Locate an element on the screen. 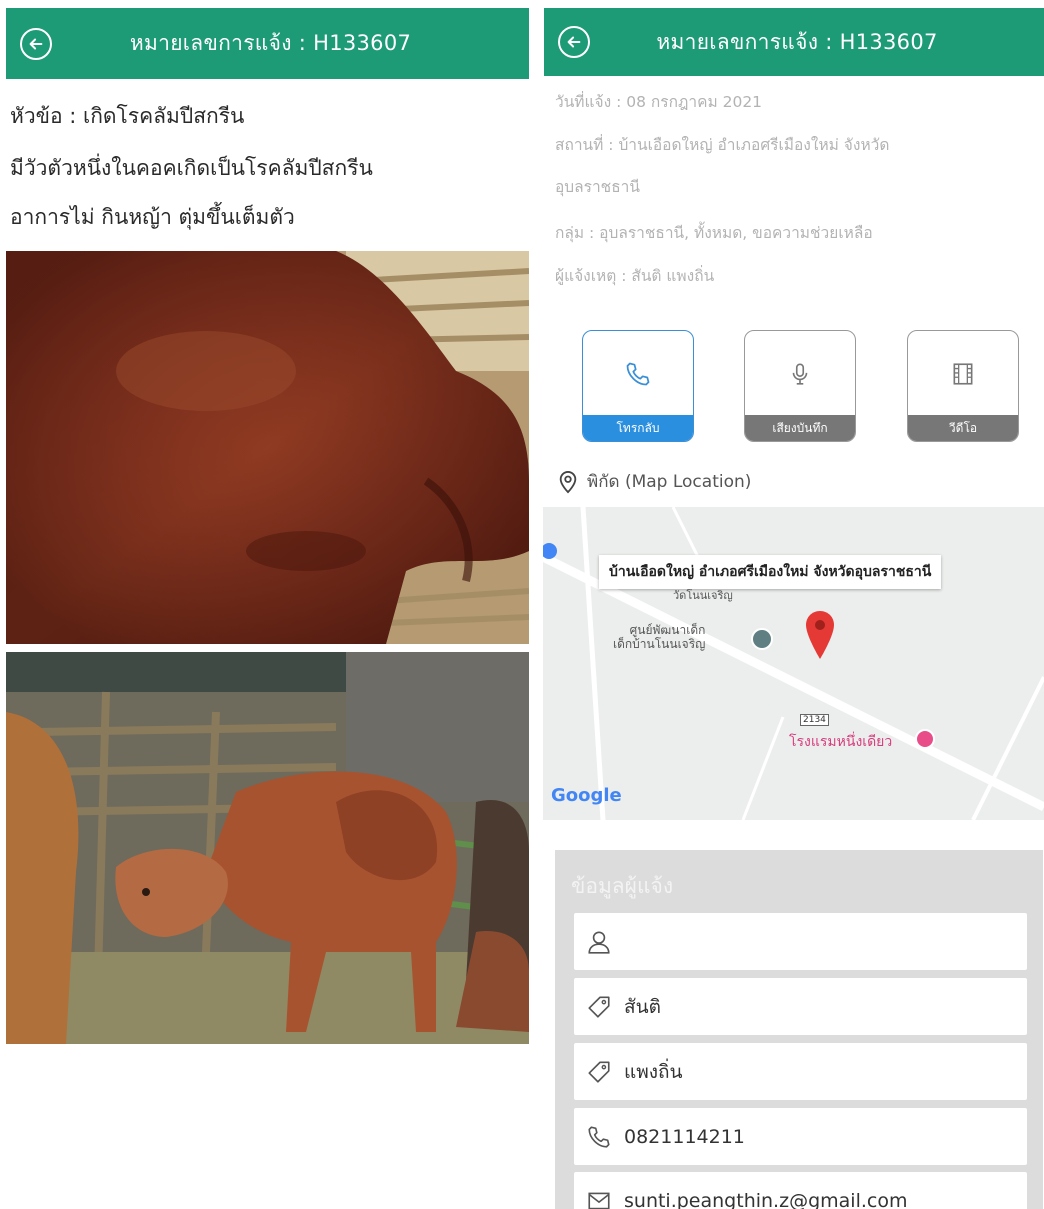  reporter-email-field: sunti.peangthin.z@gmail.com is located at coordinates (800, 1190).